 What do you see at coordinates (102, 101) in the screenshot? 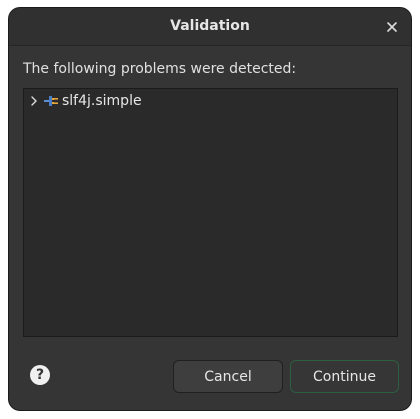
I see `tree-item-label: slf4j.simple` at bounding box center [102, 101].